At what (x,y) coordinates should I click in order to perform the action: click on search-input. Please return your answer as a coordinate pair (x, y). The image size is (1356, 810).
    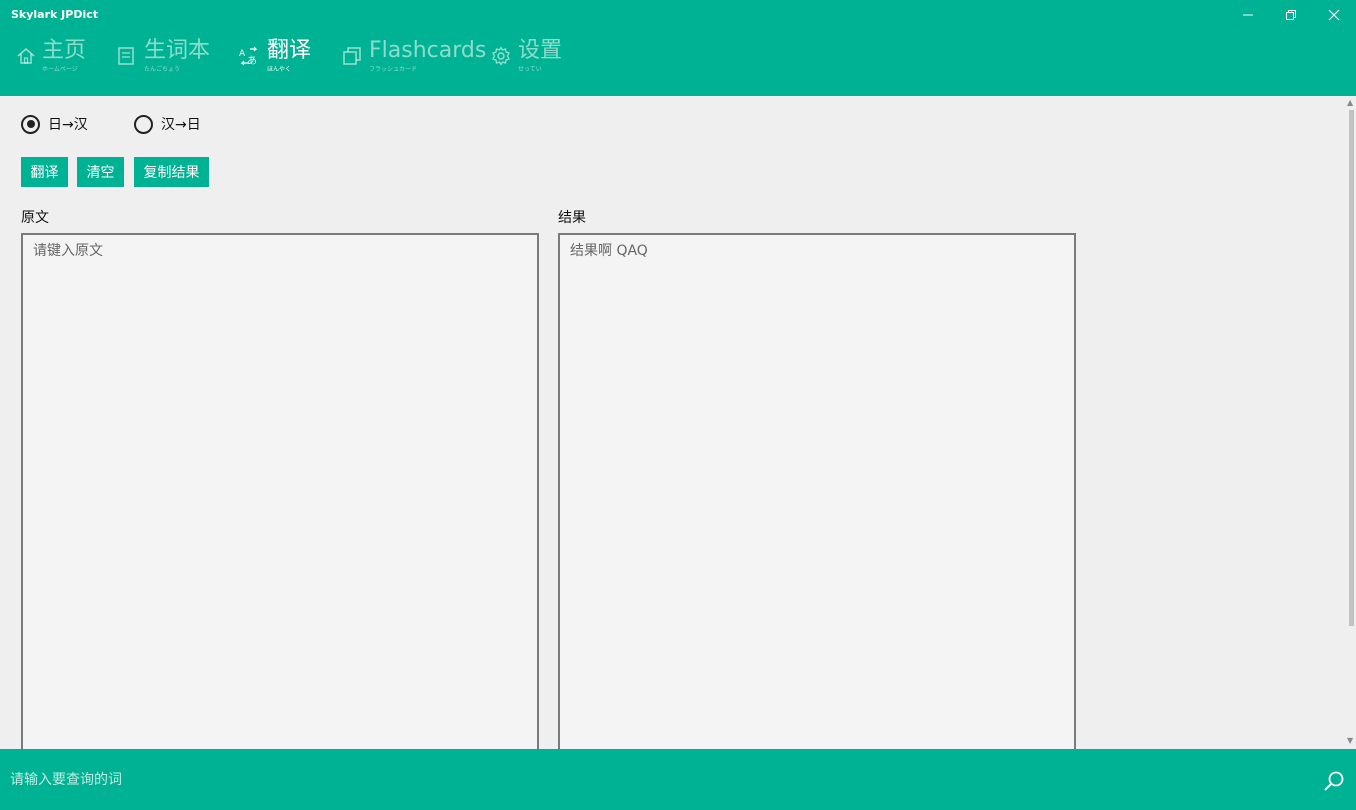
    Looking at the image, I should click on (650, 779).